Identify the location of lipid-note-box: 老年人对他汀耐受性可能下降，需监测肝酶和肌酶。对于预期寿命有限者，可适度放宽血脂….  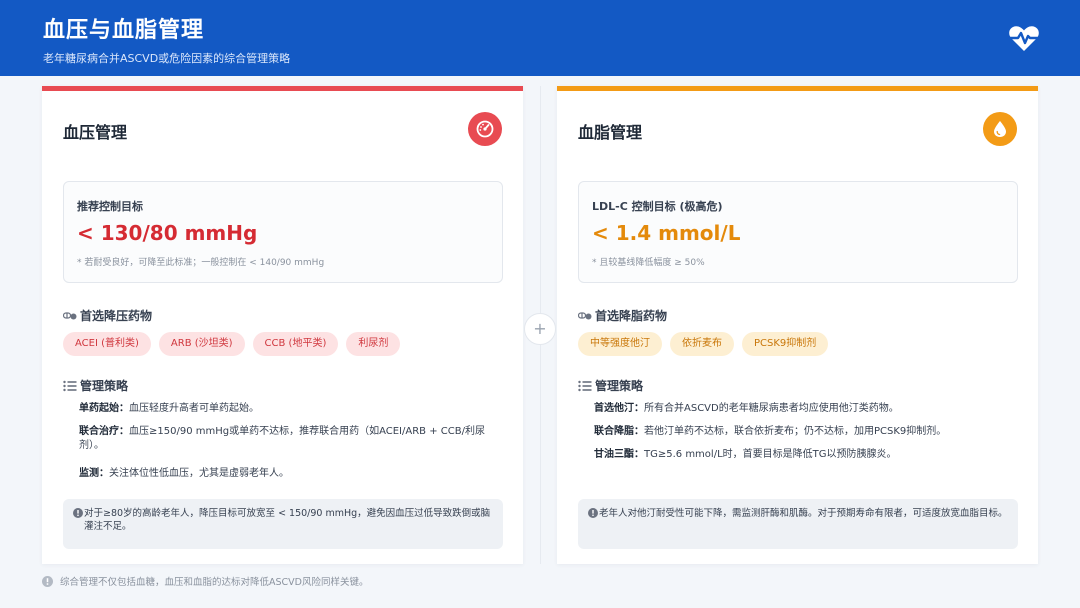
(798, 524).